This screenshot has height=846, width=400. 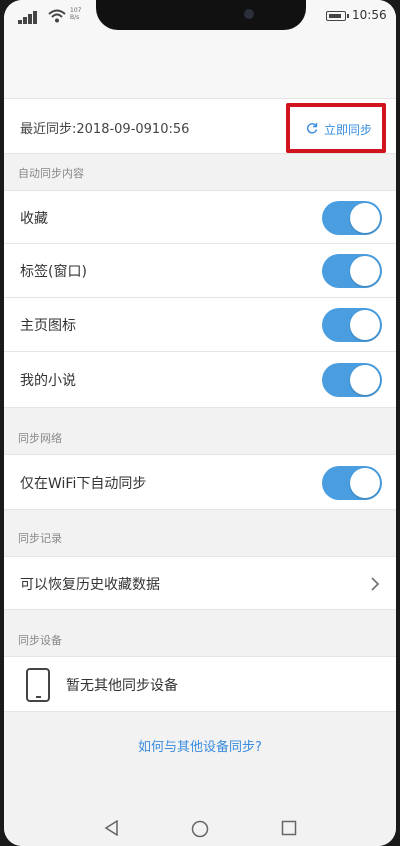 I want to click on section-label: 自动同步内容, so click(x=51, y=173).